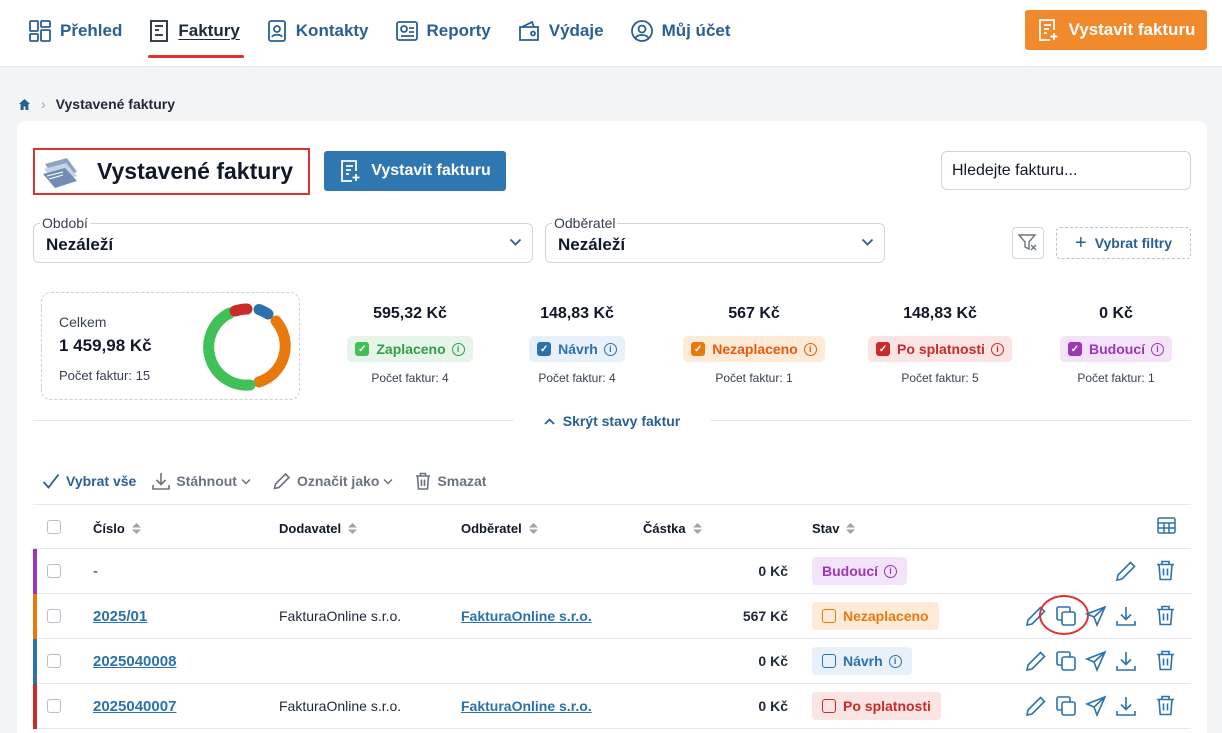 The width and height of the screenshot is (1222, 733). I want to click on invoice-amount: 567 Kč, so click(765, 616).